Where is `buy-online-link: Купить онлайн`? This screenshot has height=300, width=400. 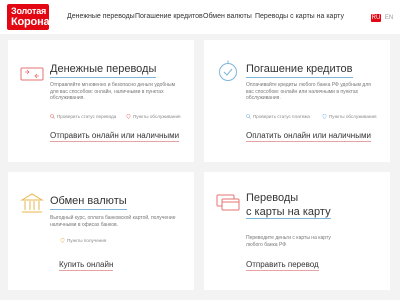
buy-online-link: Купить онлайн is located at coordinates (86, 265).